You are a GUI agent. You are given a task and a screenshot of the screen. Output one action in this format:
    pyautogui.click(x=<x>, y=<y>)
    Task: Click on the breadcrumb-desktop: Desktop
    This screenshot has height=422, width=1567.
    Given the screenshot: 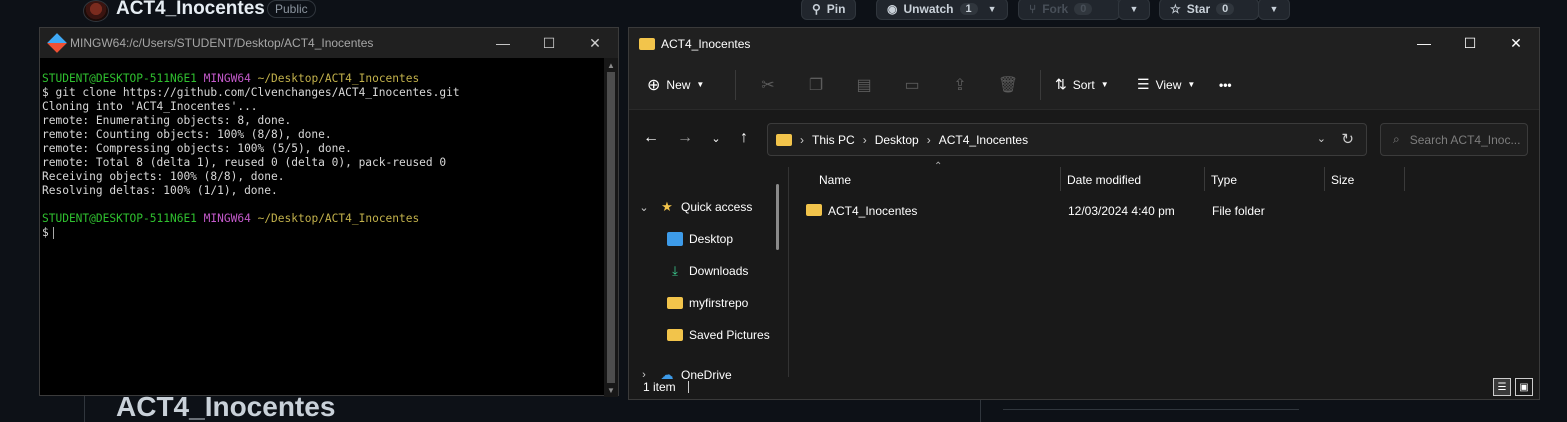 What is the action you would take?
    pyautogui.click(x=897, y=140)
    